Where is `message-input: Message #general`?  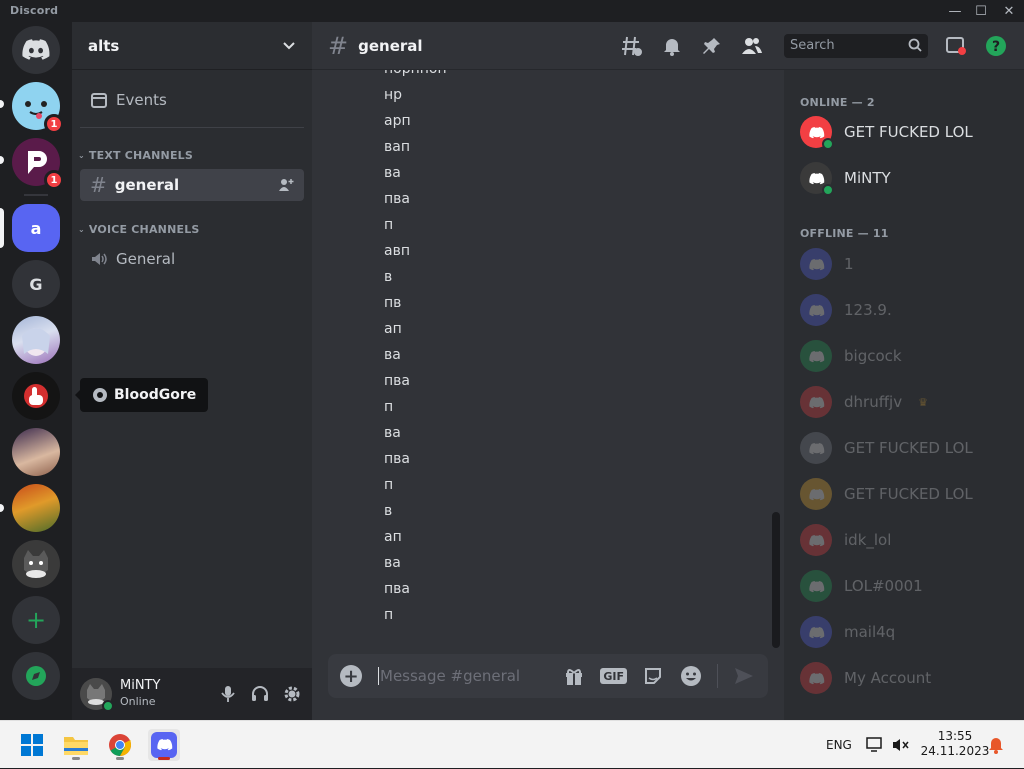
message-input: Message #general is located at coordinates (449, 676).